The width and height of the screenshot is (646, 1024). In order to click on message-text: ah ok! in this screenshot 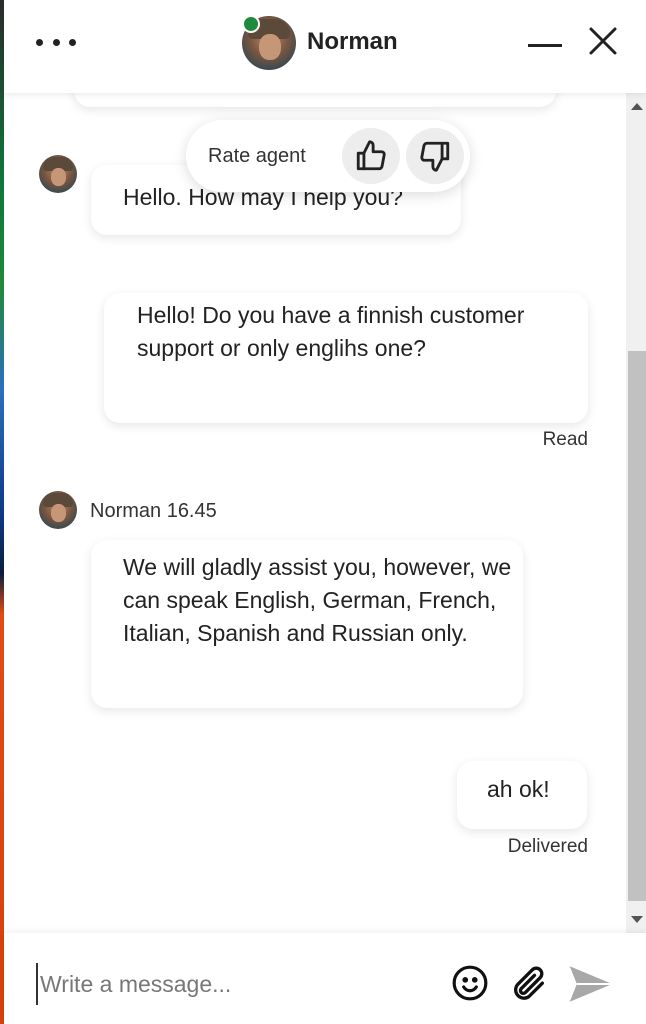, I will do `click(518, 789)`.